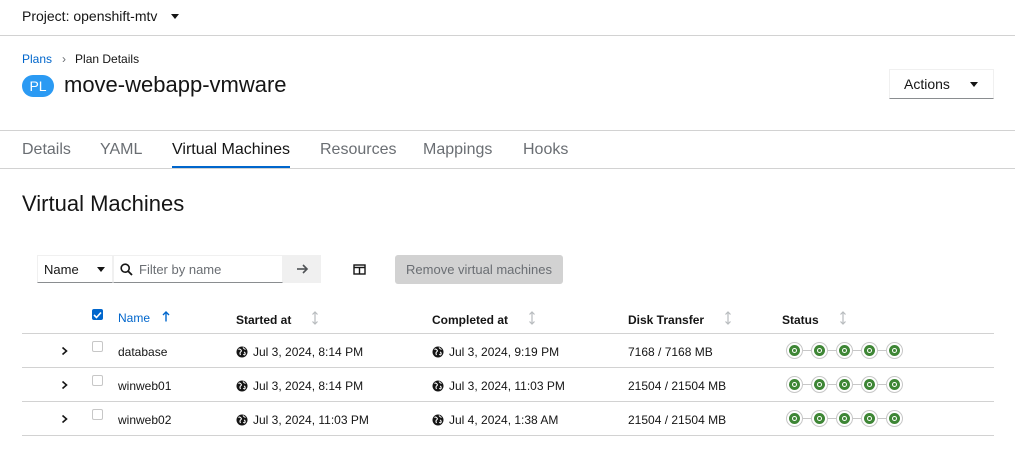  I want to click on manage-columns-button, so click(359, 269).